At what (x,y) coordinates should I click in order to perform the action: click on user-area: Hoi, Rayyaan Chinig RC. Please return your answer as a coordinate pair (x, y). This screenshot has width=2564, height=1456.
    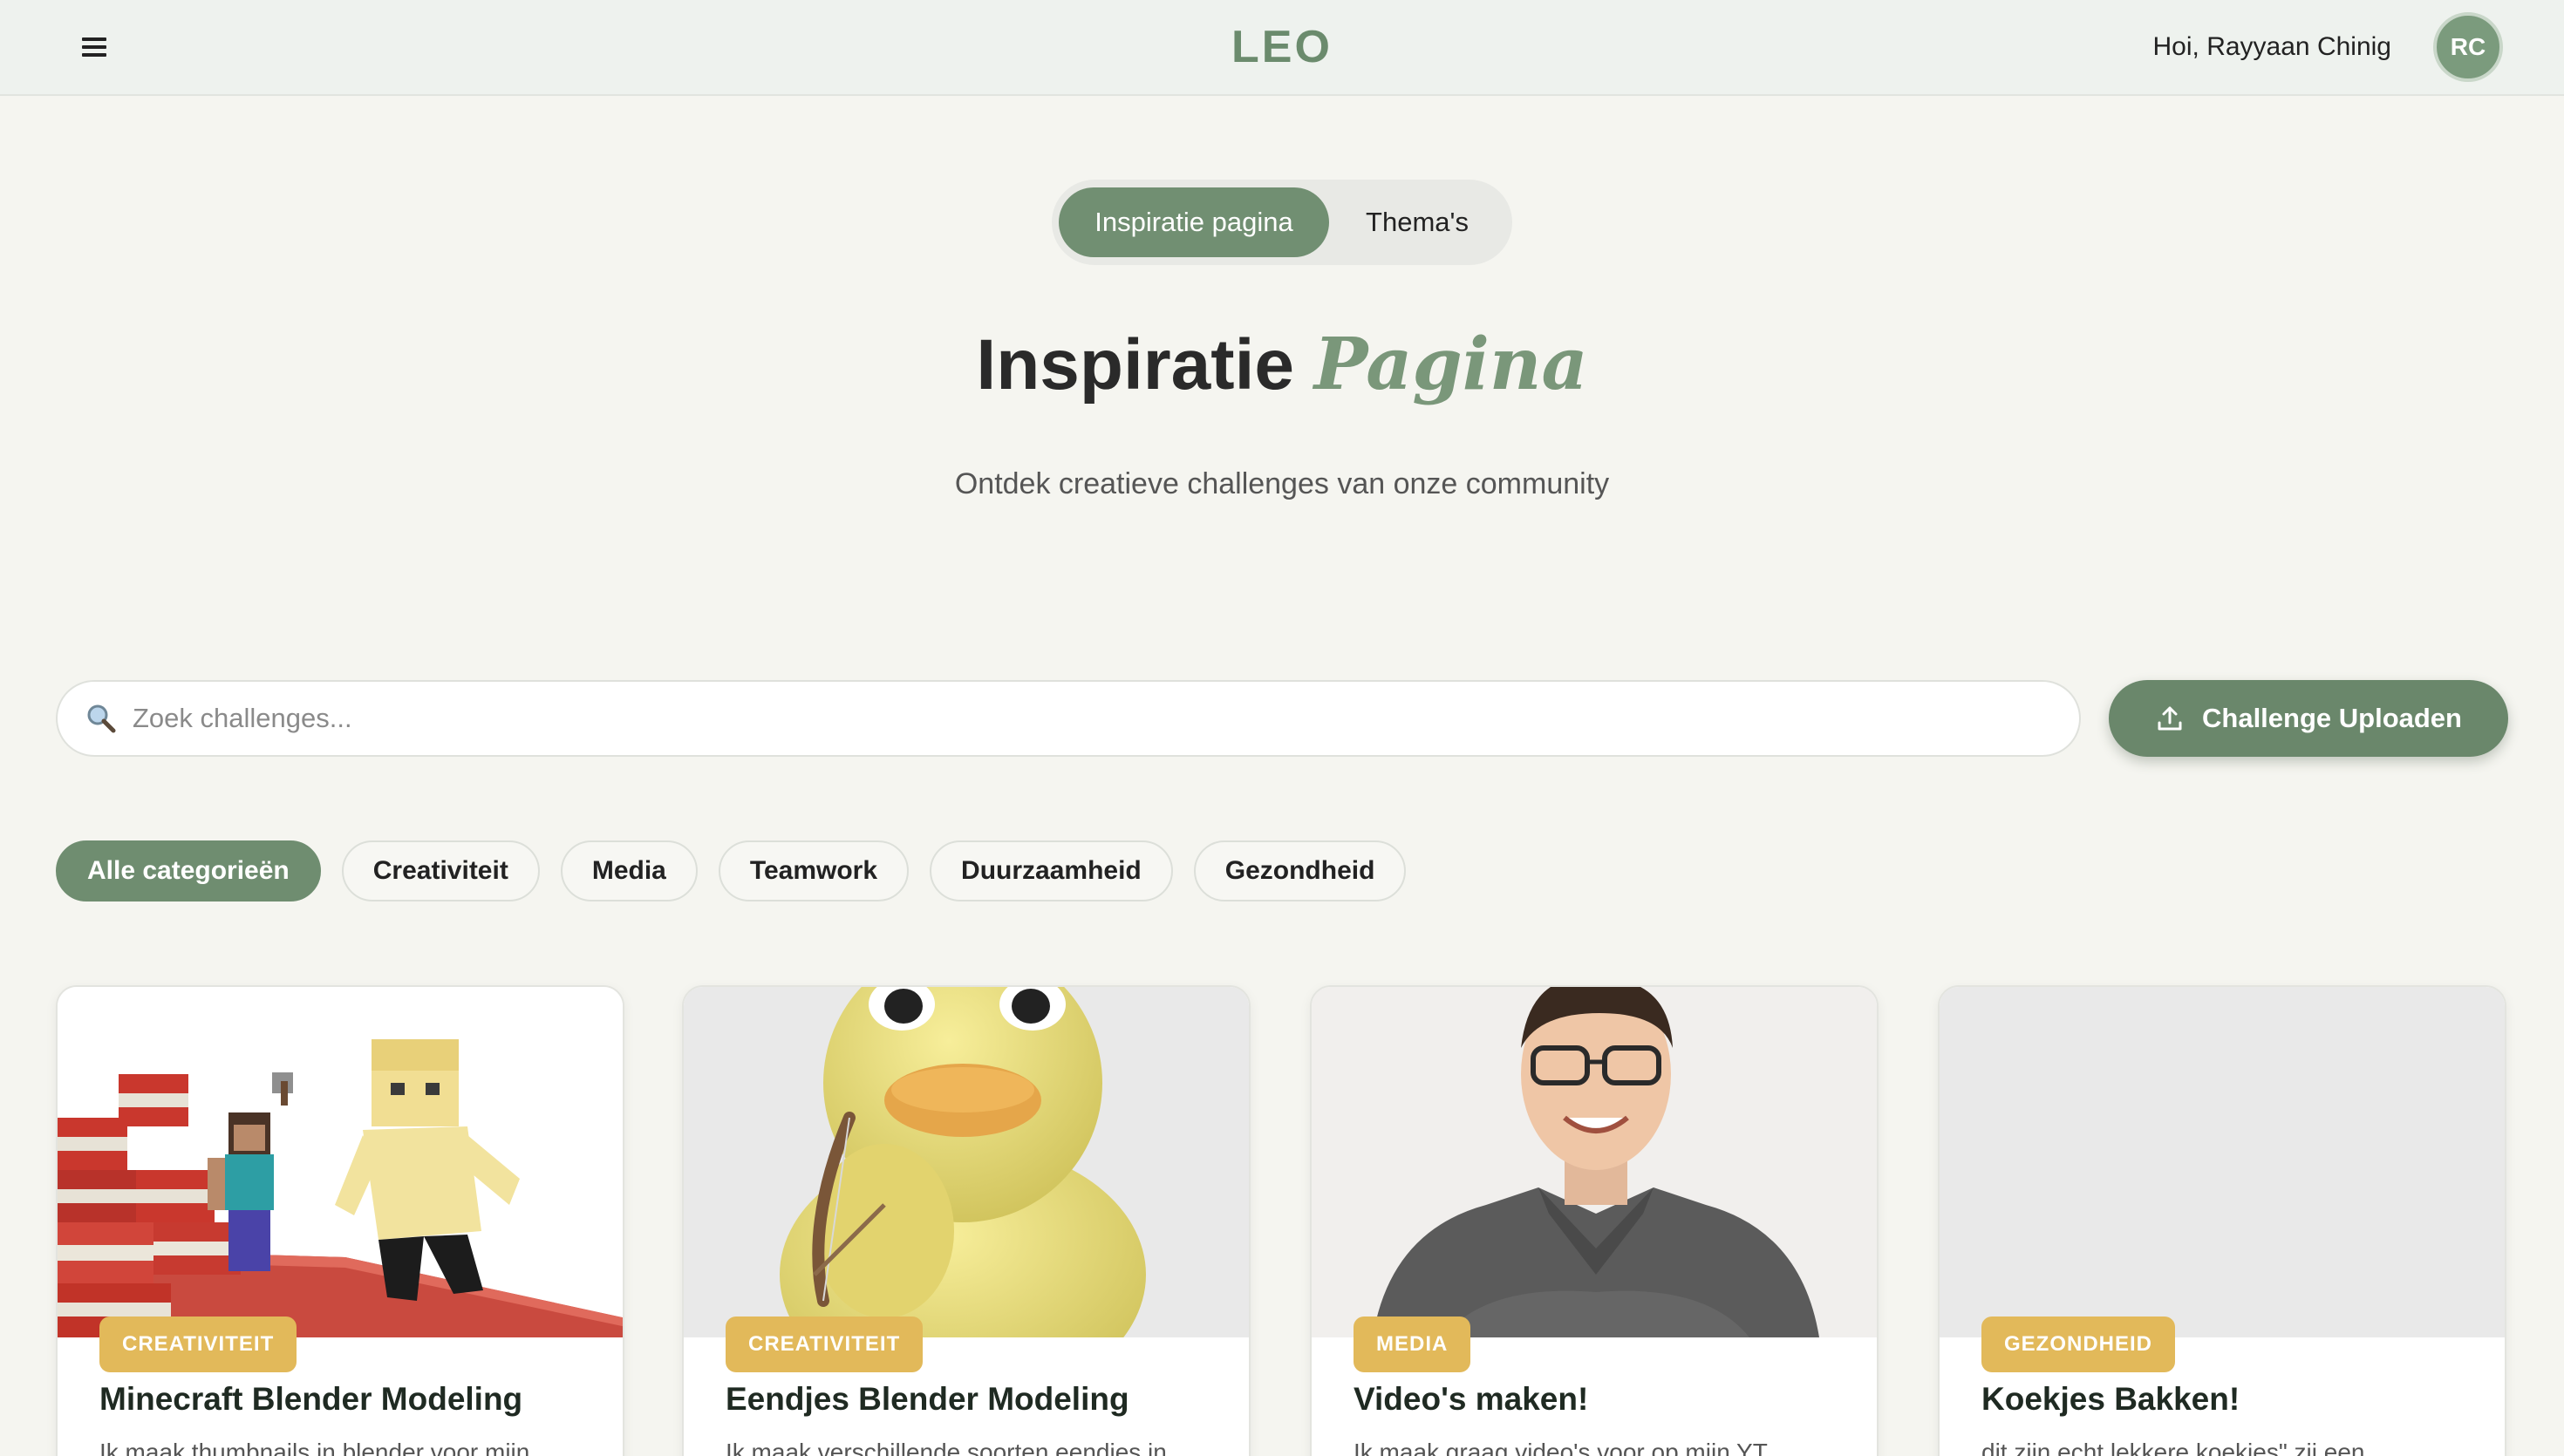
    Looking at the image, I should click on (2328, 47).